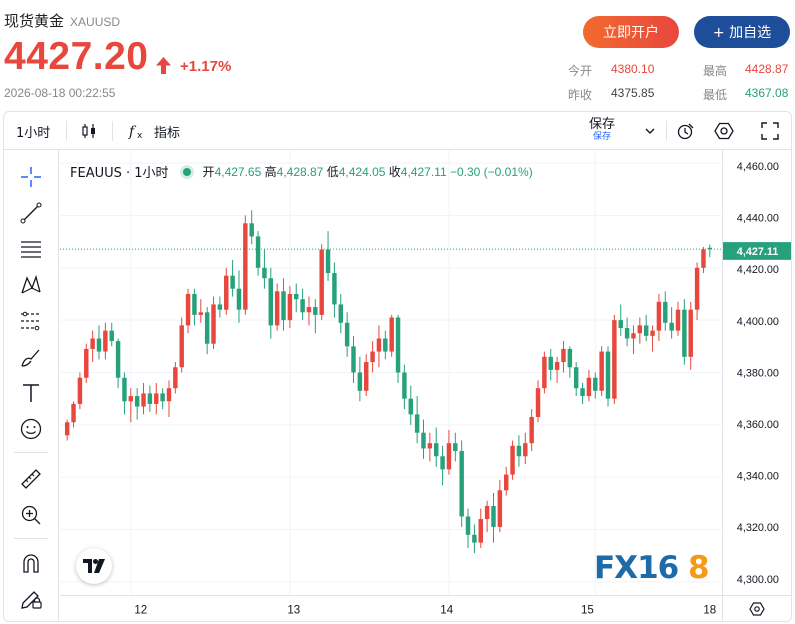 This screenshot has width=795, height=624. What do you see at coordinates (756, 608) in the screenshot?
I see `axis-settings-button` at bounding box center [756, 608].